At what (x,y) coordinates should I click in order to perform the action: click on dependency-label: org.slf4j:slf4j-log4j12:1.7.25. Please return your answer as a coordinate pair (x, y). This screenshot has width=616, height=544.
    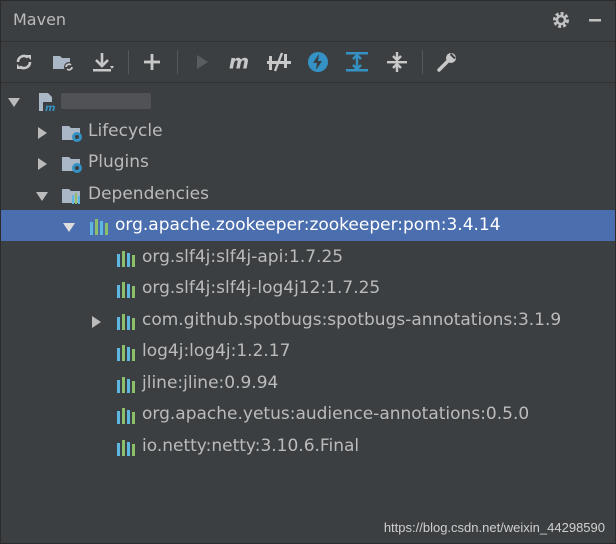
    Looking at the image, I should click on (261, 288).